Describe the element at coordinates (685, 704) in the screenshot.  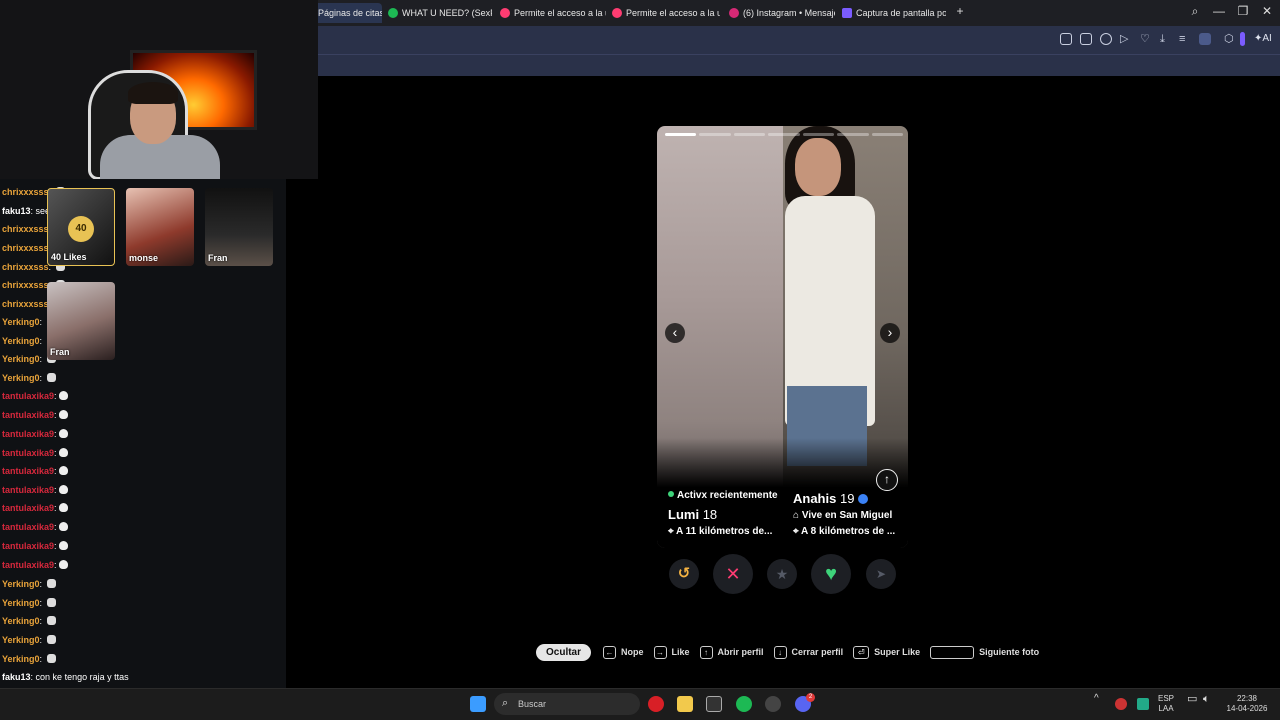
I see `file-explorer-icon` at that location.